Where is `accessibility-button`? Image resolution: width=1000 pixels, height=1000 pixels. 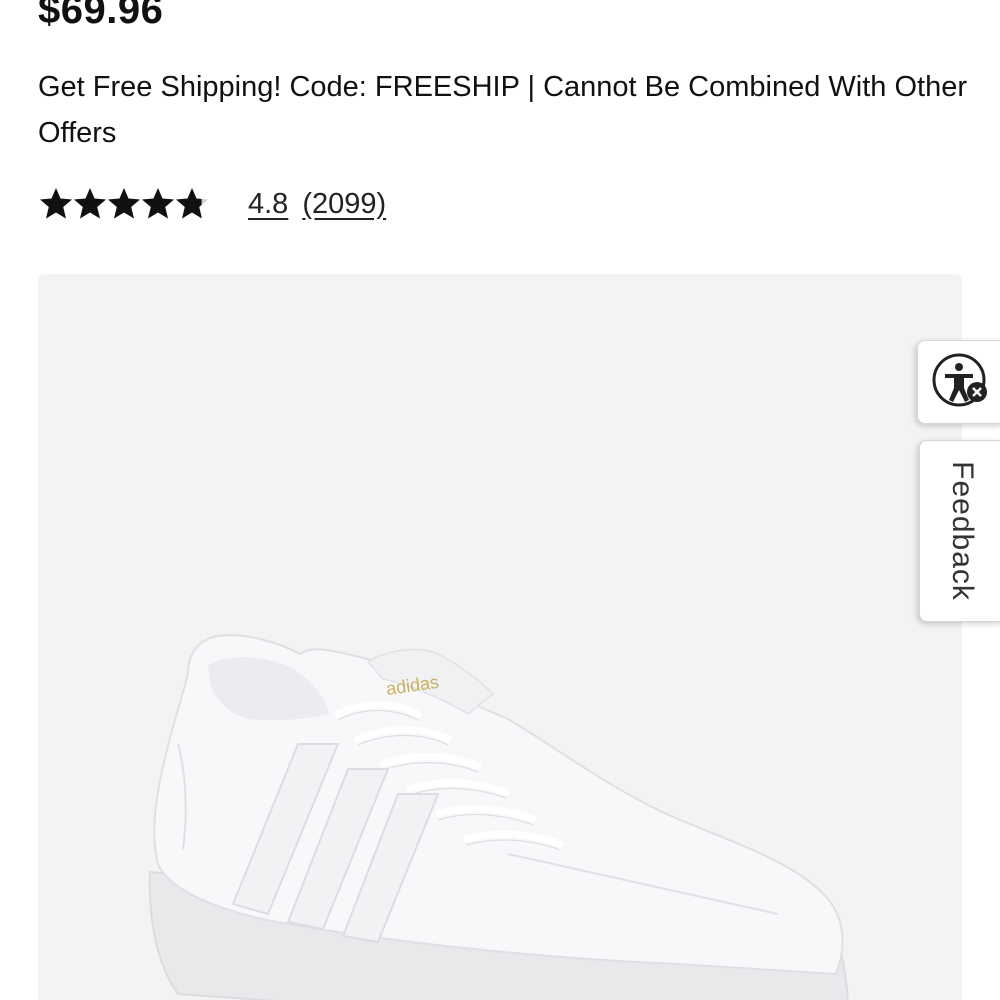
accessibility-button is located at coordinates (958, 382).